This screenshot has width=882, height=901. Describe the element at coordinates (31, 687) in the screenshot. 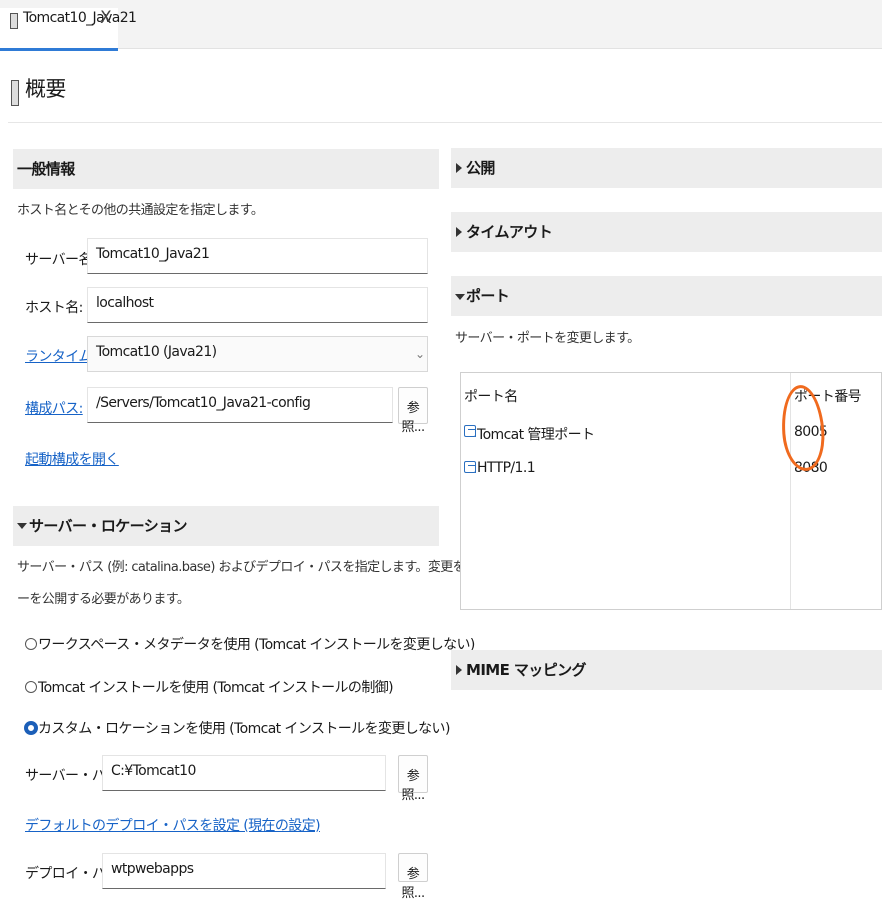

I see `radio-tomcat-install` at that location.